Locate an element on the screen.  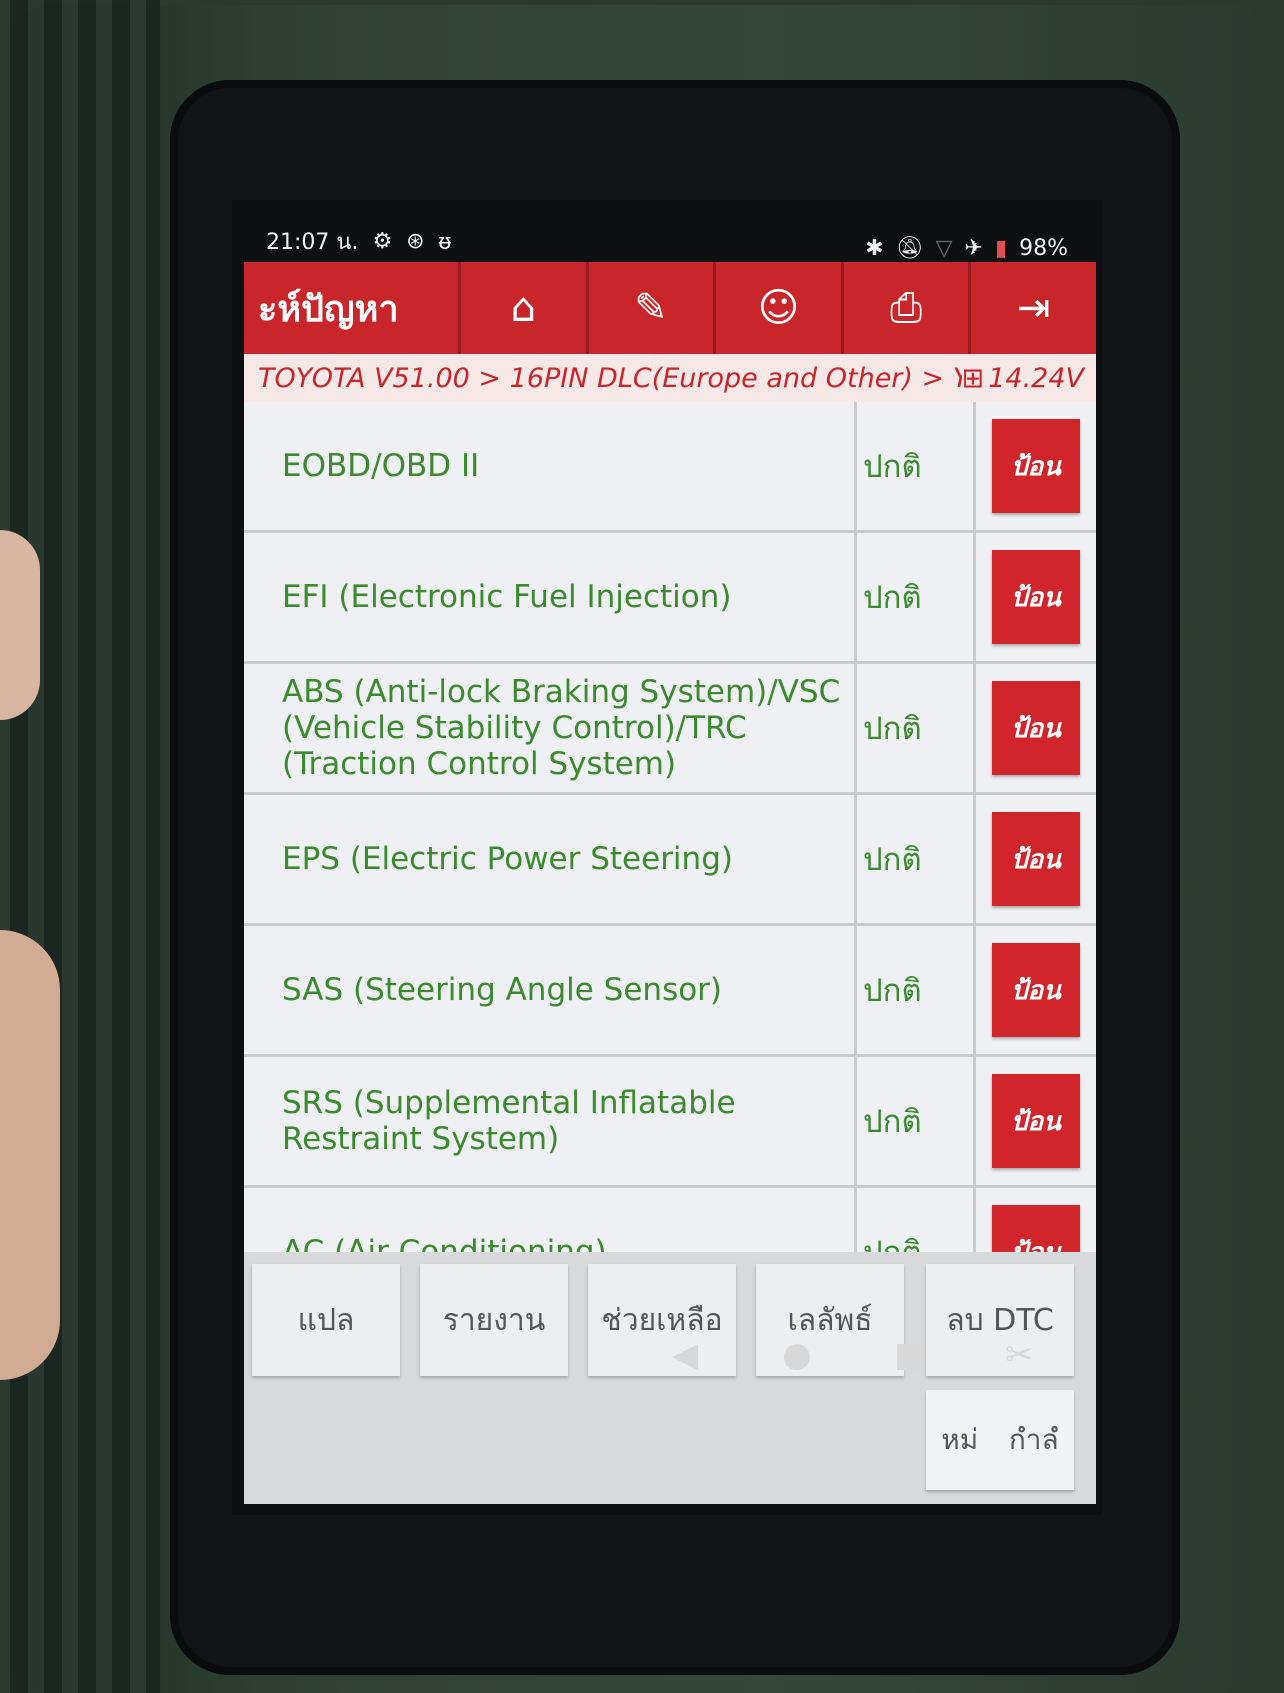
battery-voltage: ⊞ 14.24V is located at coordinates (1029, 378).